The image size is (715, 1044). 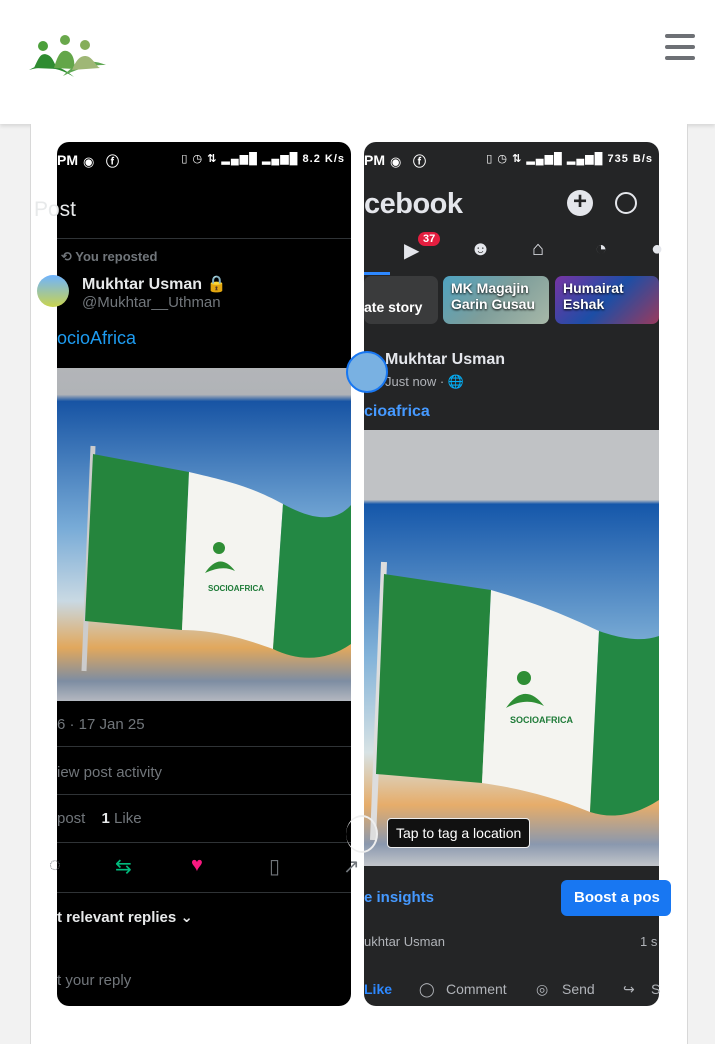 What do you see at coordinates (123, 866) in the screenshot?
I see `repost-icon: ⇆` at bounding box center [123, 866].